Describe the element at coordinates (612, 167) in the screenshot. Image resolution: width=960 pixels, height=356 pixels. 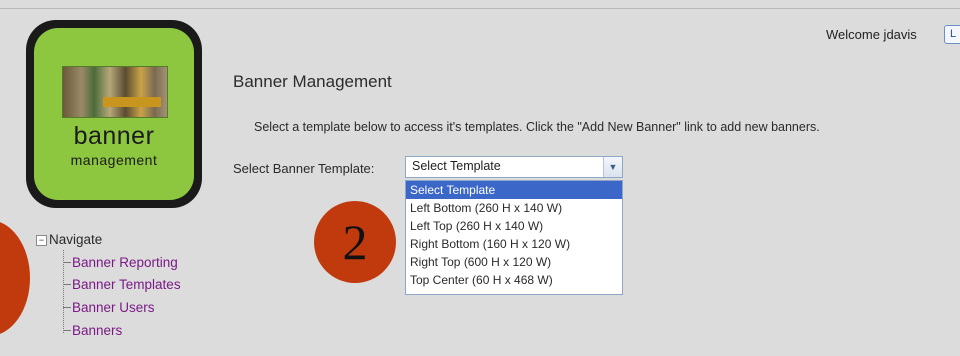
I see `chevron-down-icon: ▼` at that location.